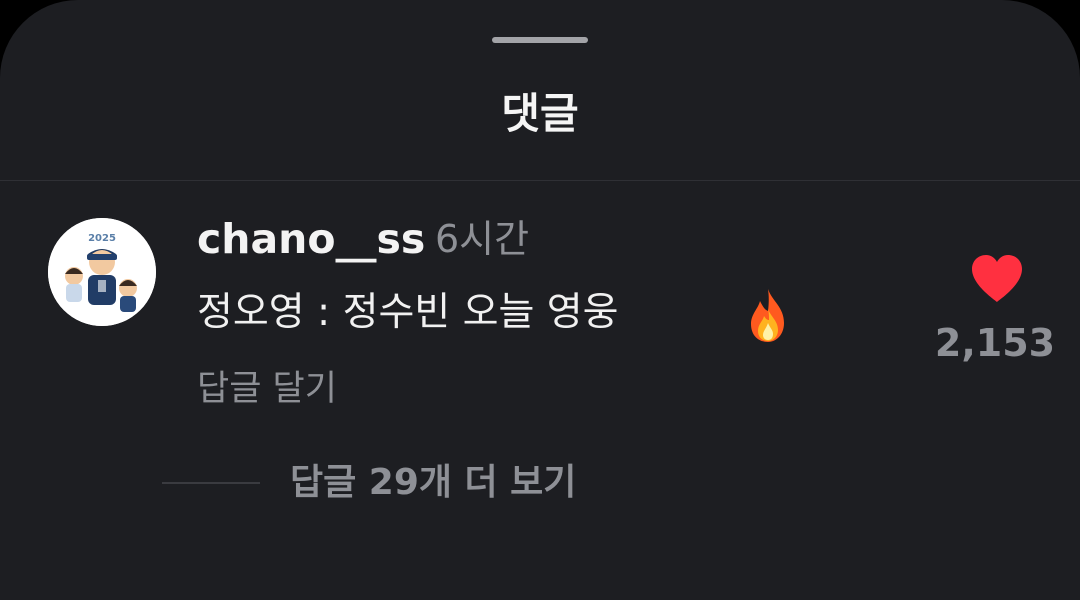  Describe the element at coordinates (311, 239) in the screenshot. I see `comment-username: chano__ss` at that location.